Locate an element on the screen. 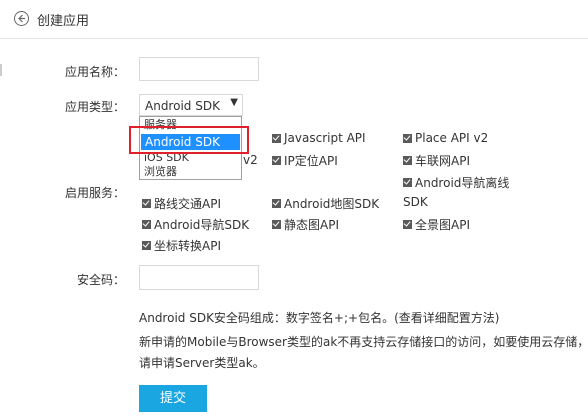 The width and height of the screenshot is (588, 418). app-name-label: 应用名称： is located at coordinates (94, 72).